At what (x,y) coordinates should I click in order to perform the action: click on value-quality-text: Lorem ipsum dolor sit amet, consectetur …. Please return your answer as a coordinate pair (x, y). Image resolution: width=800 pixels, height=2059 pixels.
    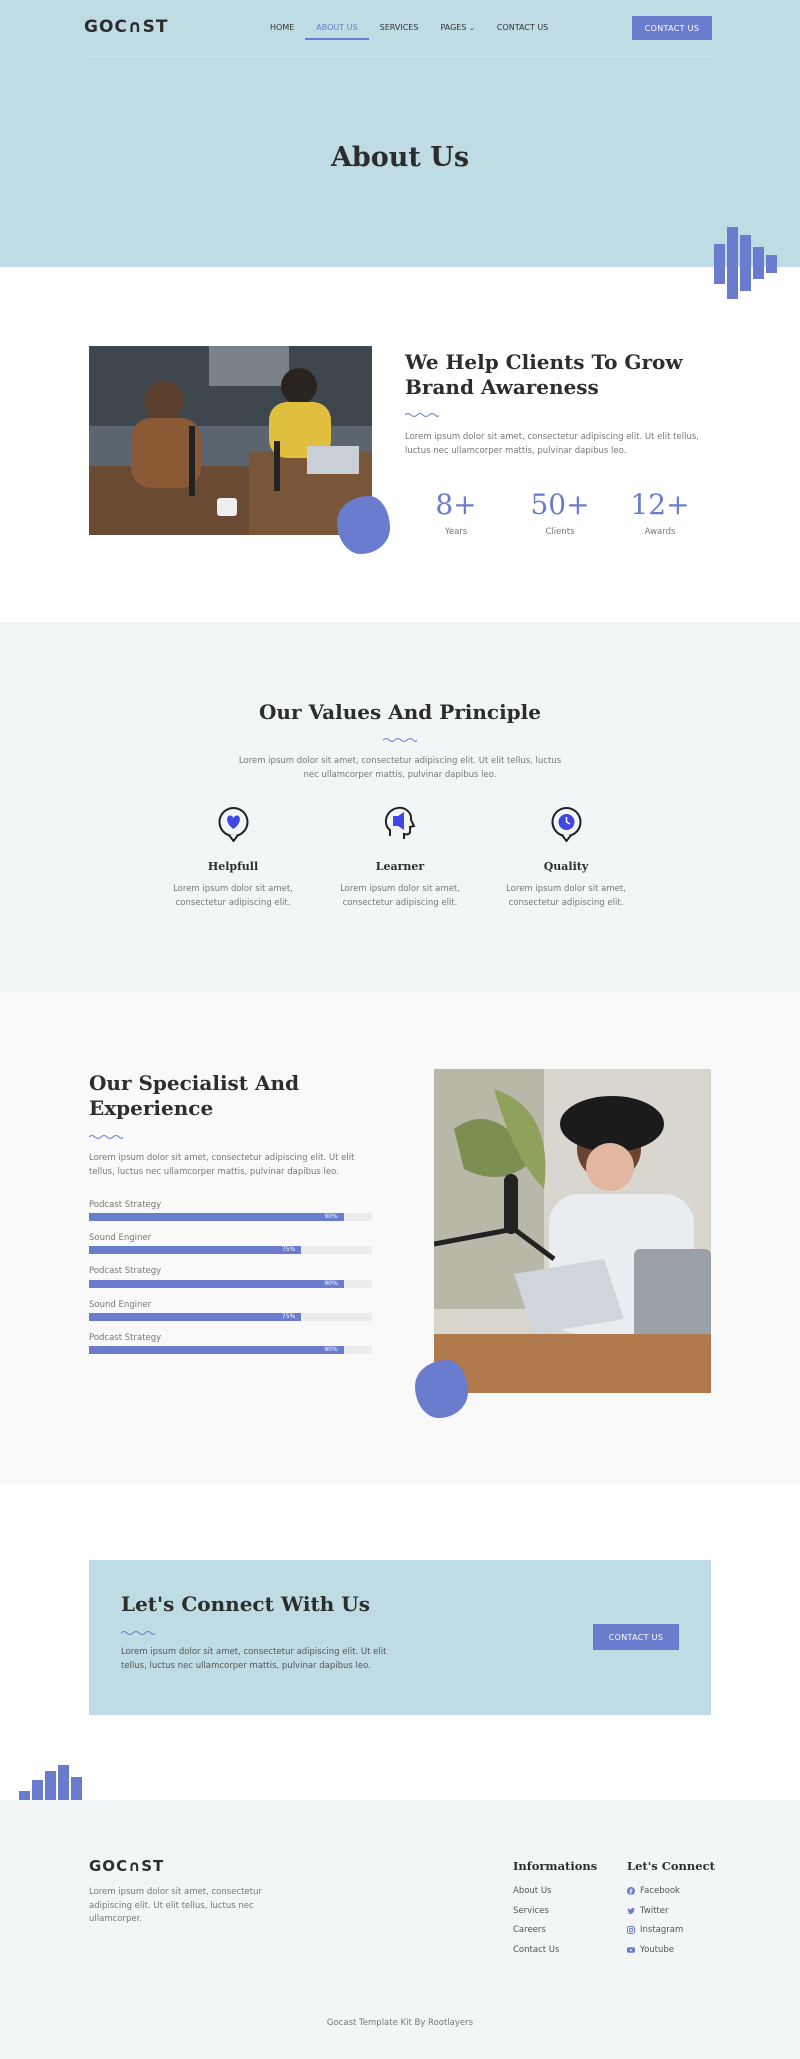
    Looking at the image, I should click on (566, 896).